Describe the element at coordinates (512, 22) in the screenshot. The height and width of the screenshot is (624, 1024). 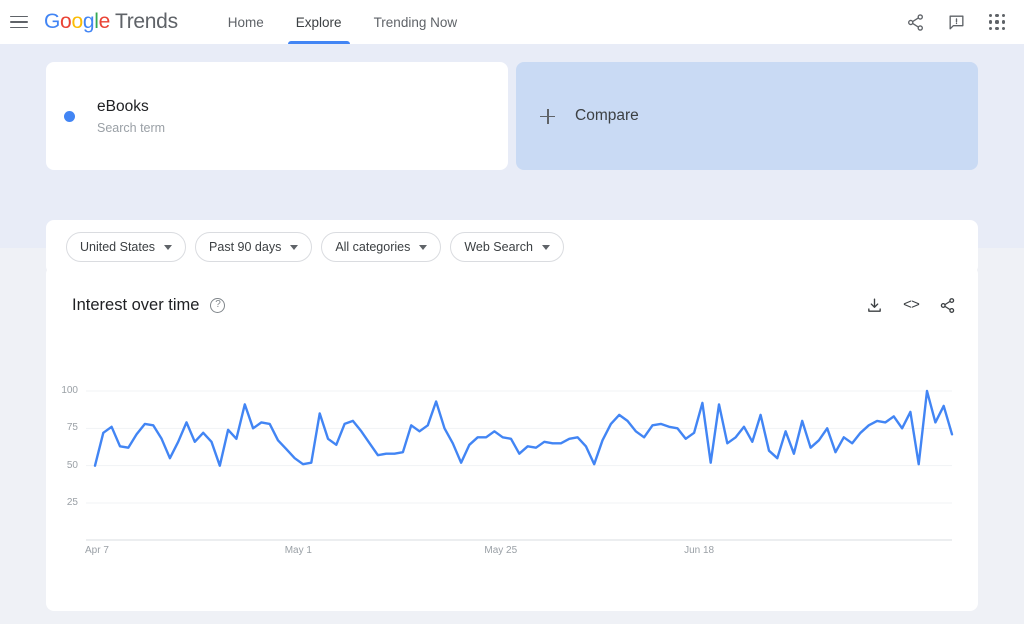
I see `app-header: Google Trends Home Explore Trending Now` at that location.